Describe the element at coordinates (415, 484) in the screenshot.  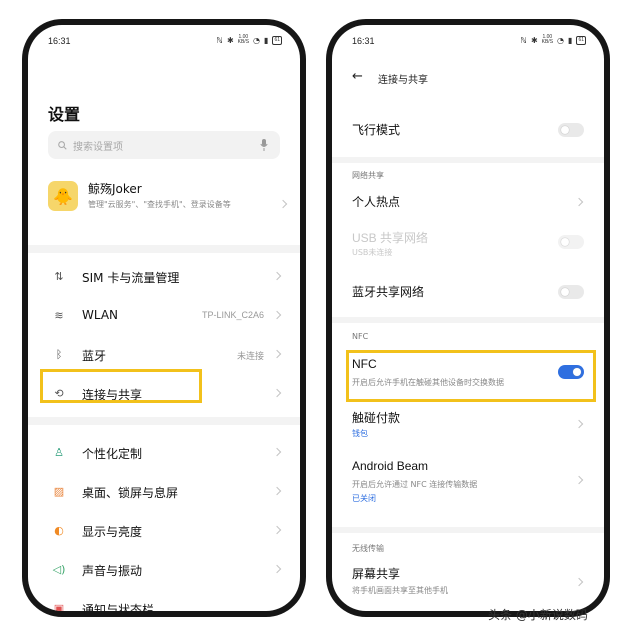
I see `android-beam-description: 开启后允许通过 NFC 连接传输数据` at that location.